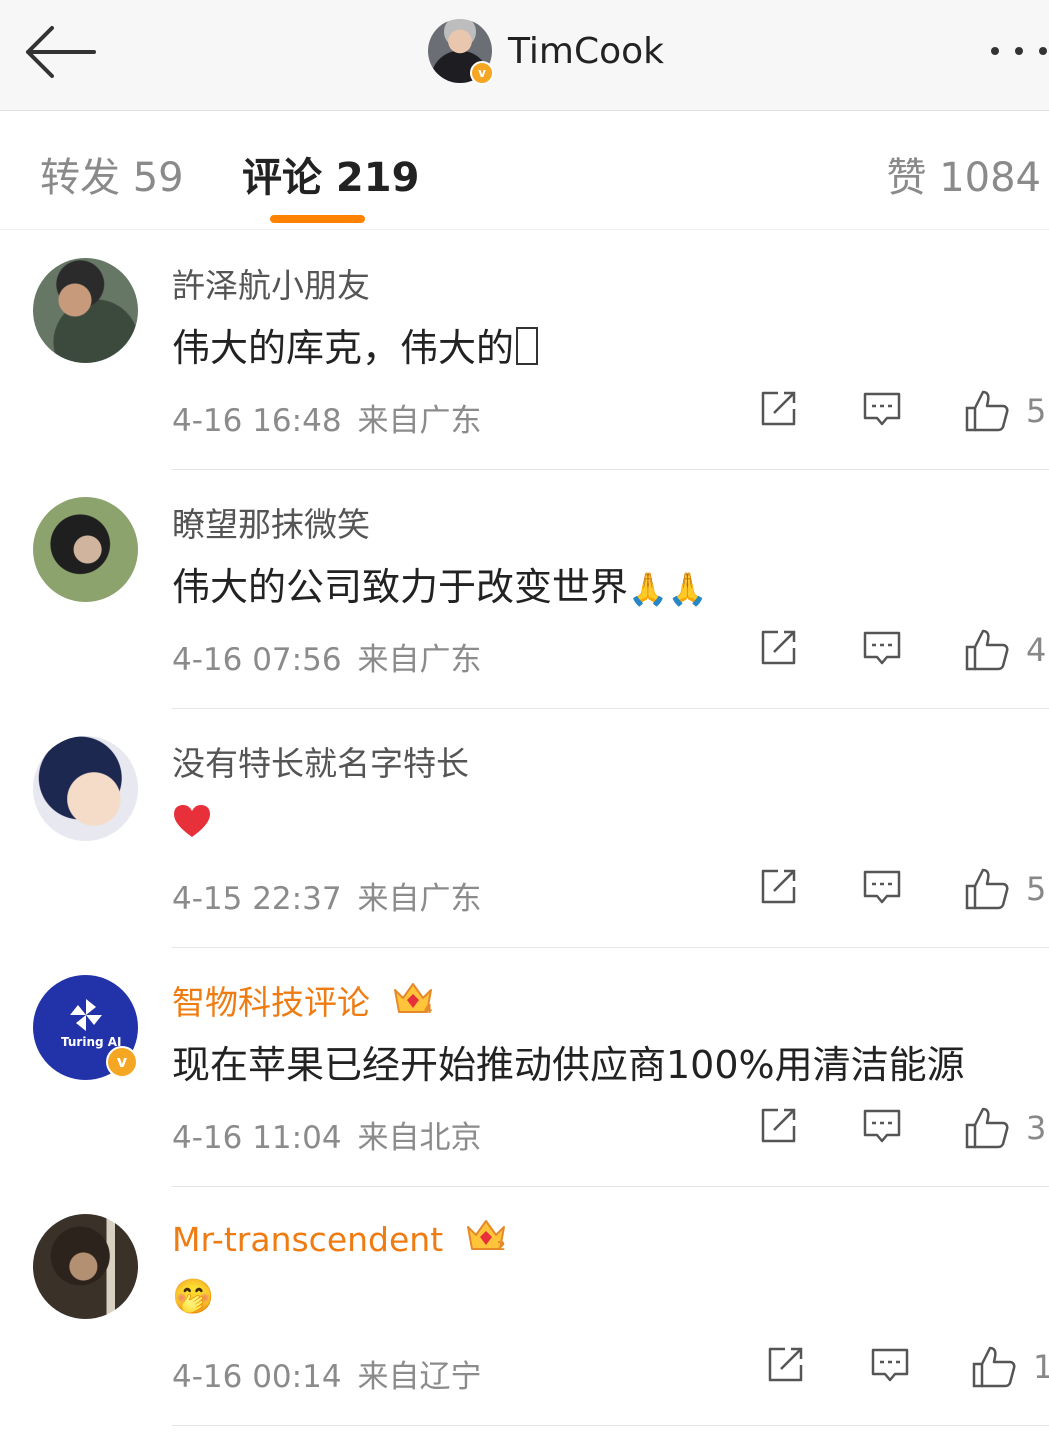 The width and height of the screenshot is (1049, 1442). I want to click on comment-meta: 4-16 11:04 来自北京, so click(327, 1134).